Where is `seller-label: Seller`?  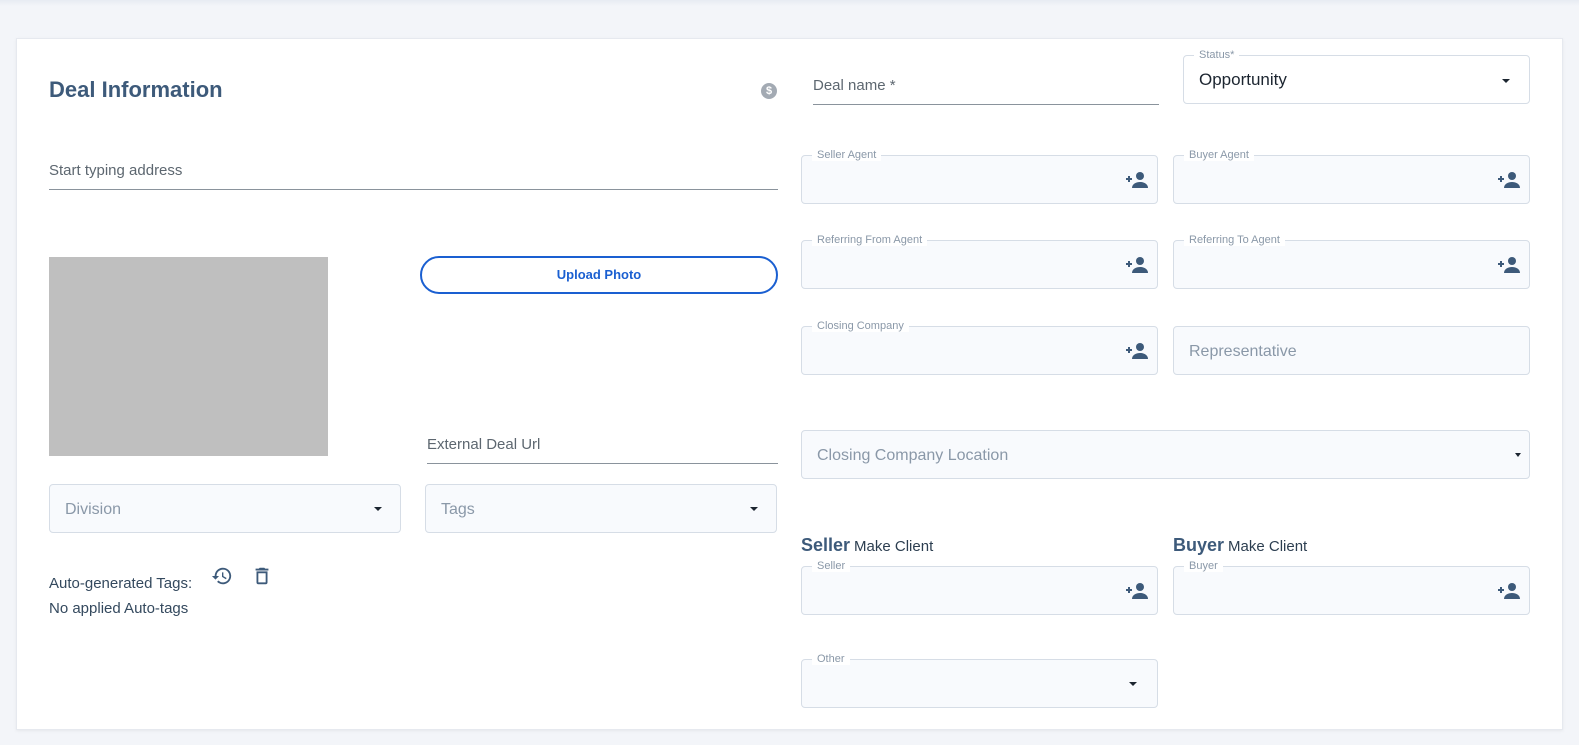
seller-label: Seller is located at coordinates (831, 566).